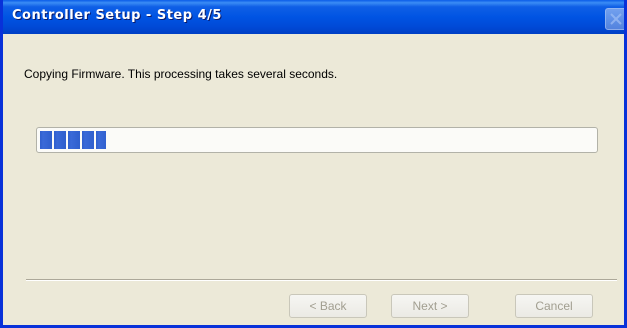 This screenshot has height=328, width=627. Describe the element at coordinates (117, 15) in the screenshot. I see `window-title: Controller Setup - Step 4/5` at that location.